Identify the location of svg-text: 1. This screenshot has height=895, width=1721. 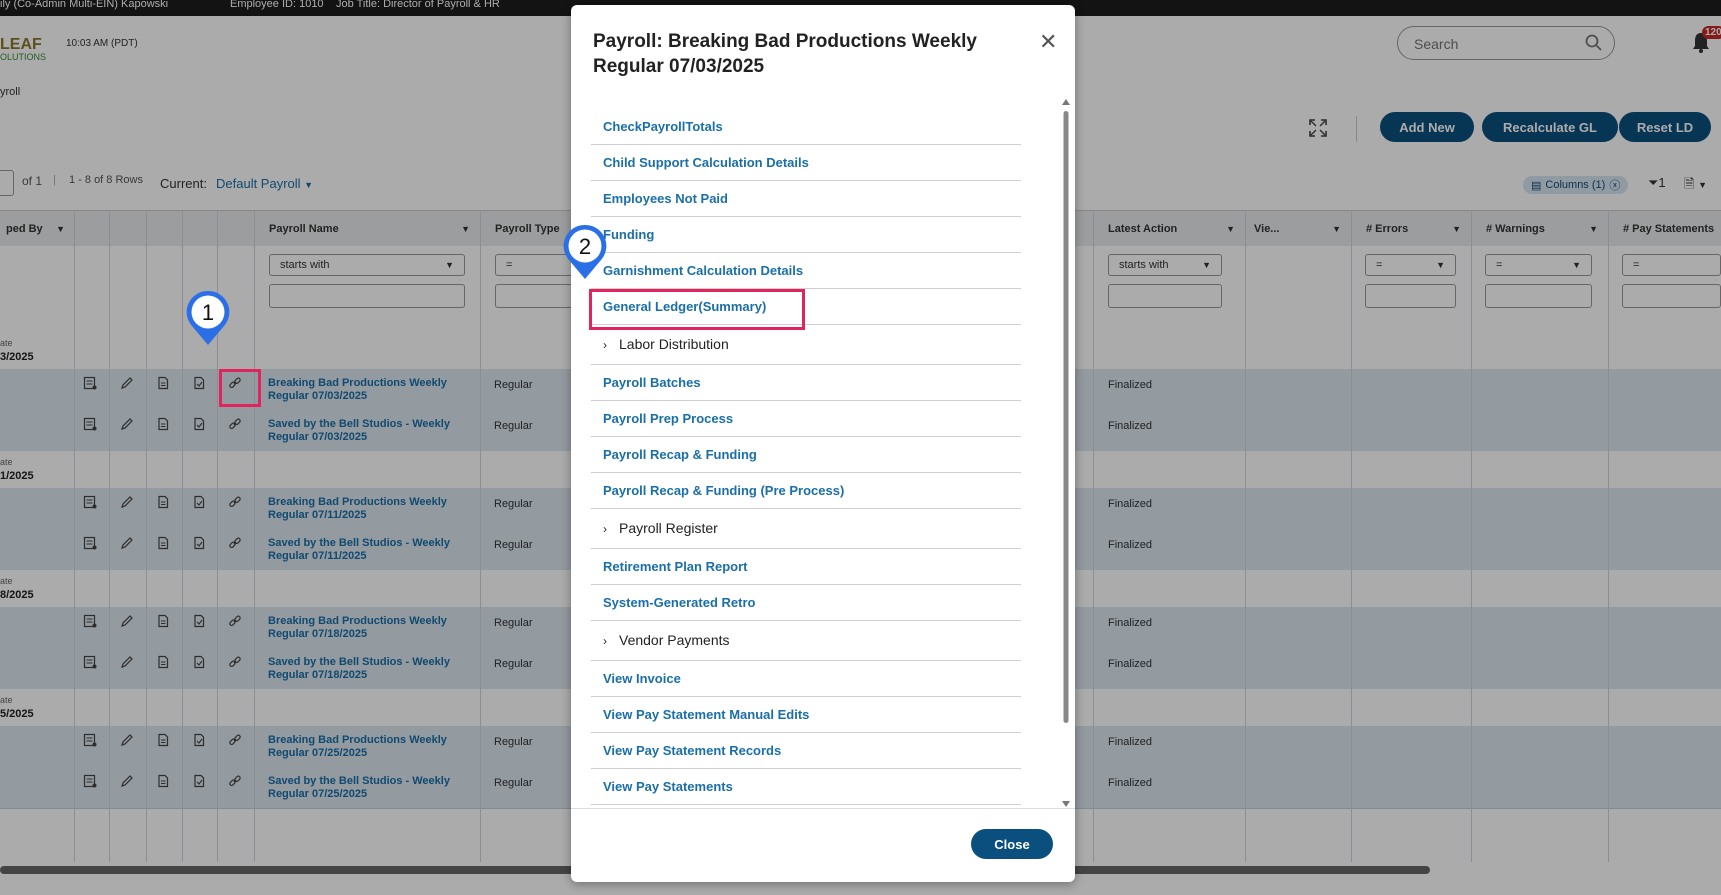
(208, 312).